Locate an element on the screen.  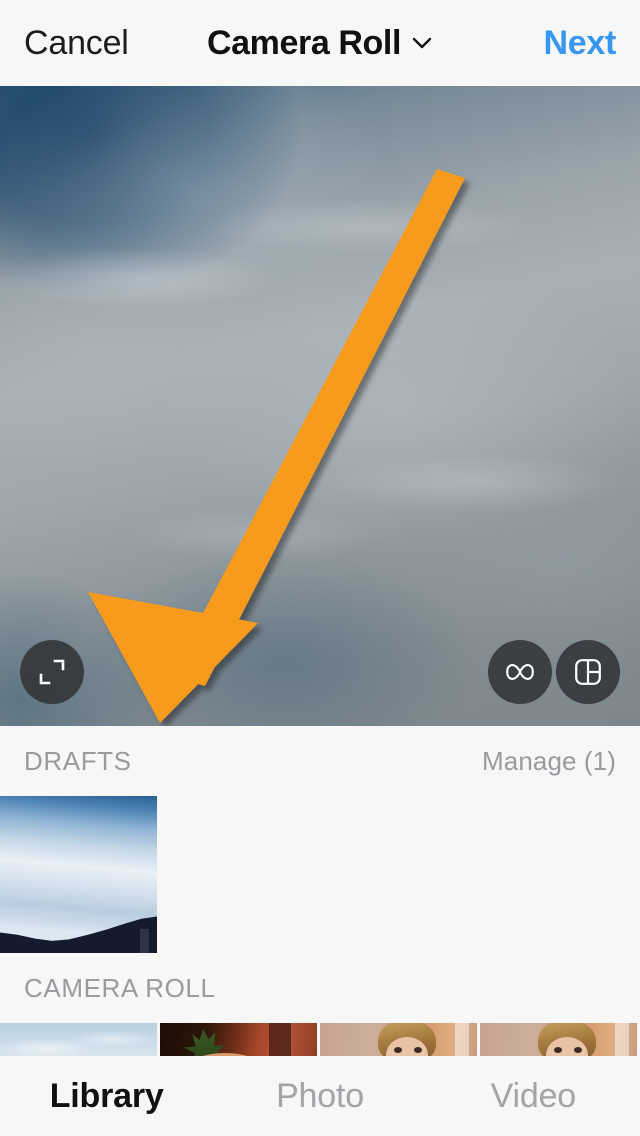
layout-grid-icon is located at coordinates (588, 672).